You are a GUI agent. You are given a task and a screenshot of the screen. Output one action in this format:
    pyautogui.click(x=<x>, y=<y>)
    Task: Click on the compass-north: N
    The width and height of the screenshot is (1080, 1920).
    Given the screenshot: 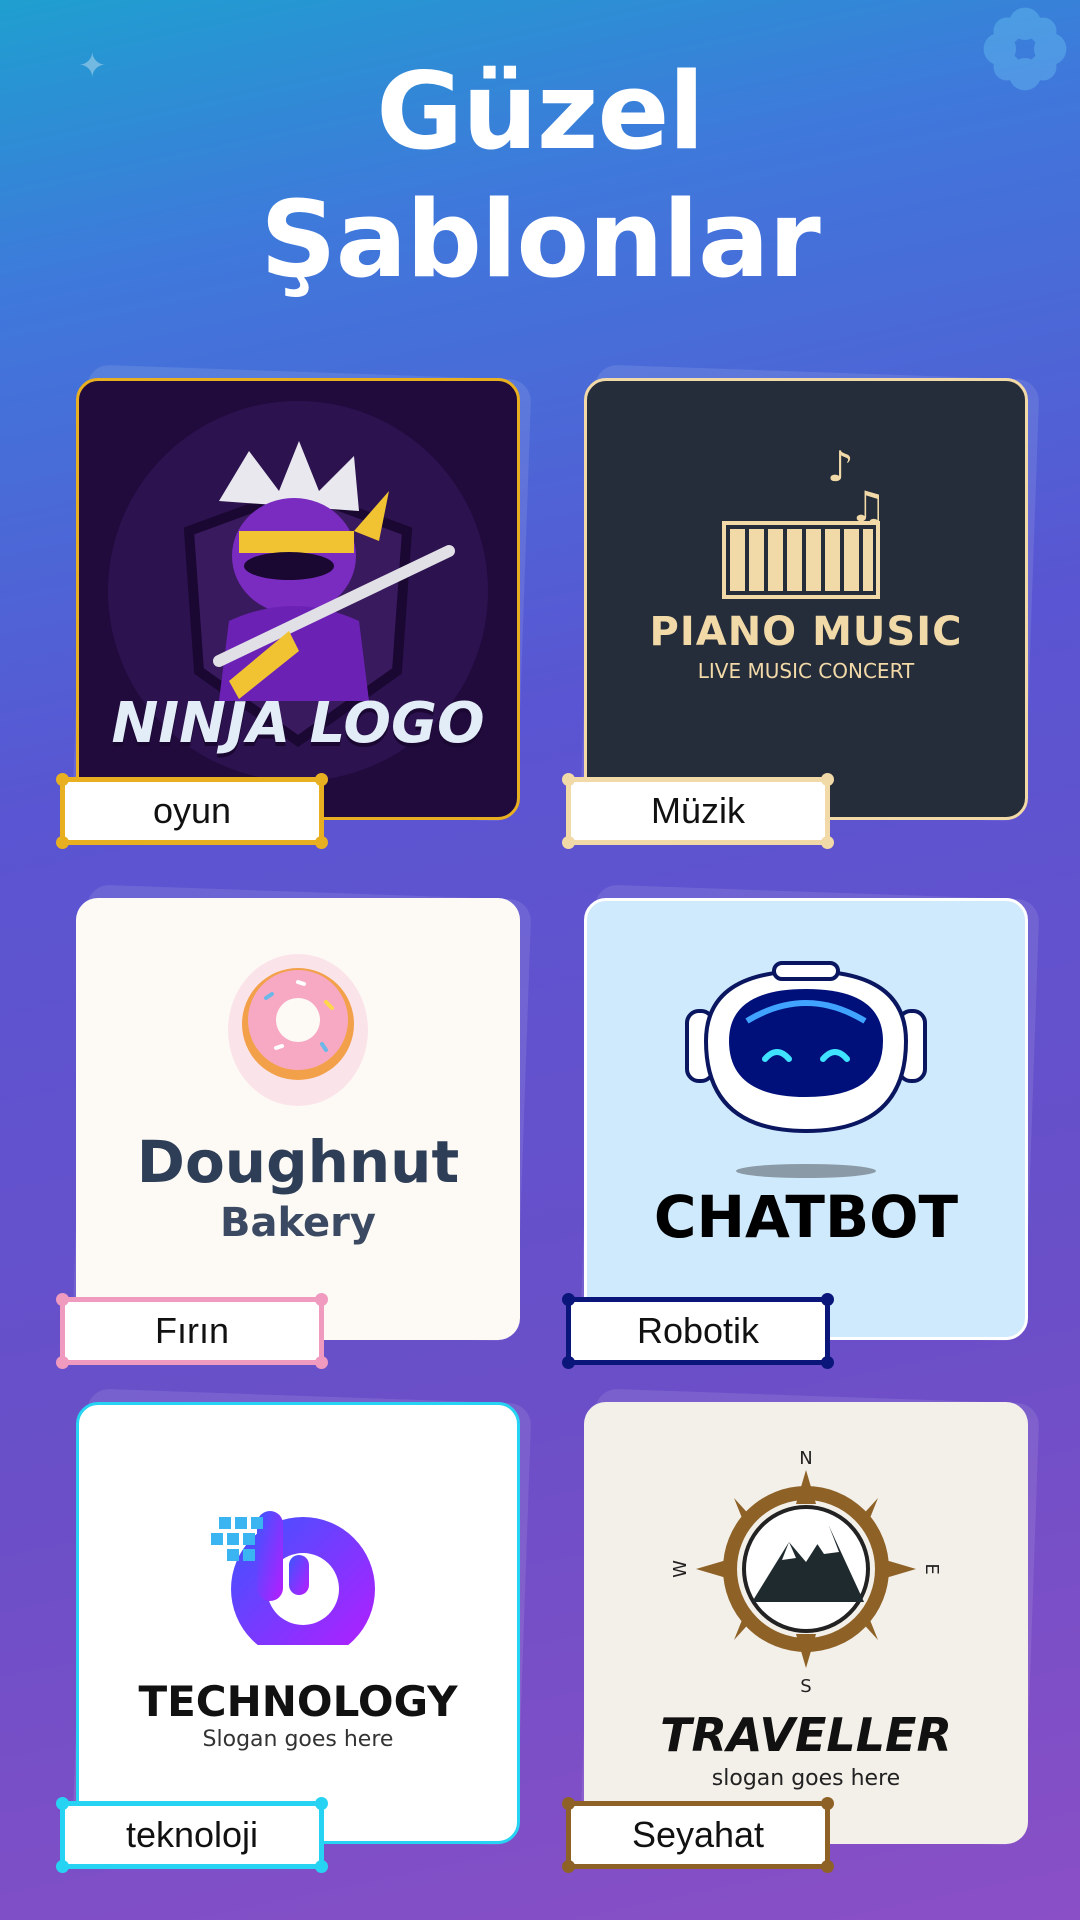 What is the action you would take?
    pyautogui.click(x=805, y=1458)
    